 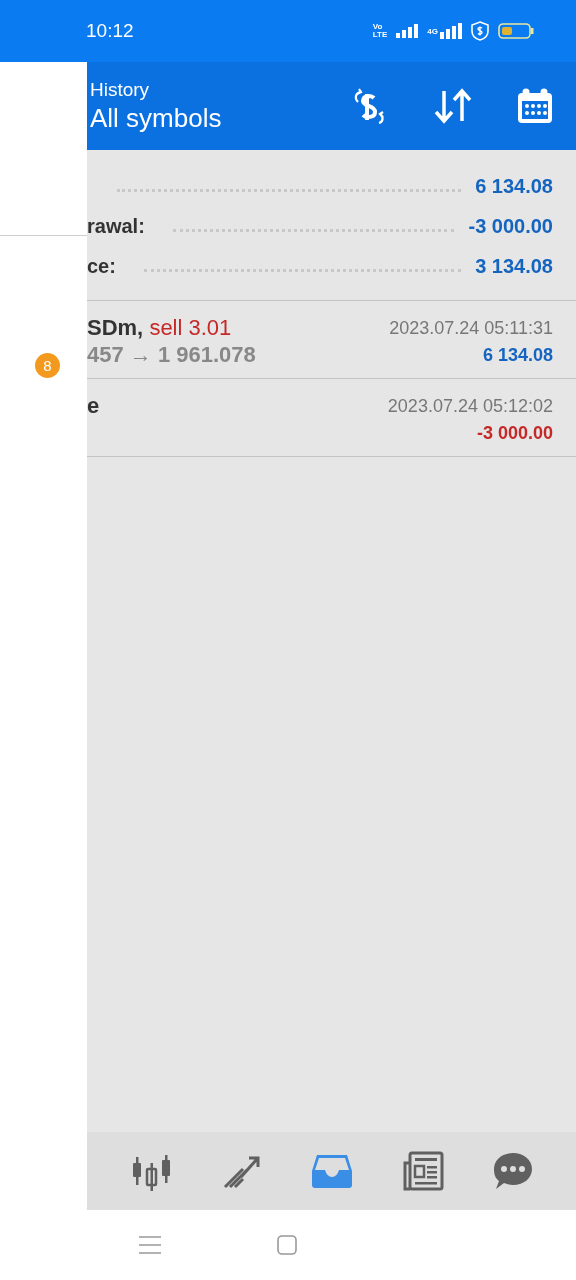 What do you see at coordinates (512, 1171) in the screenshot?
I see `chat-icon` at bounding box center [512, 1171].